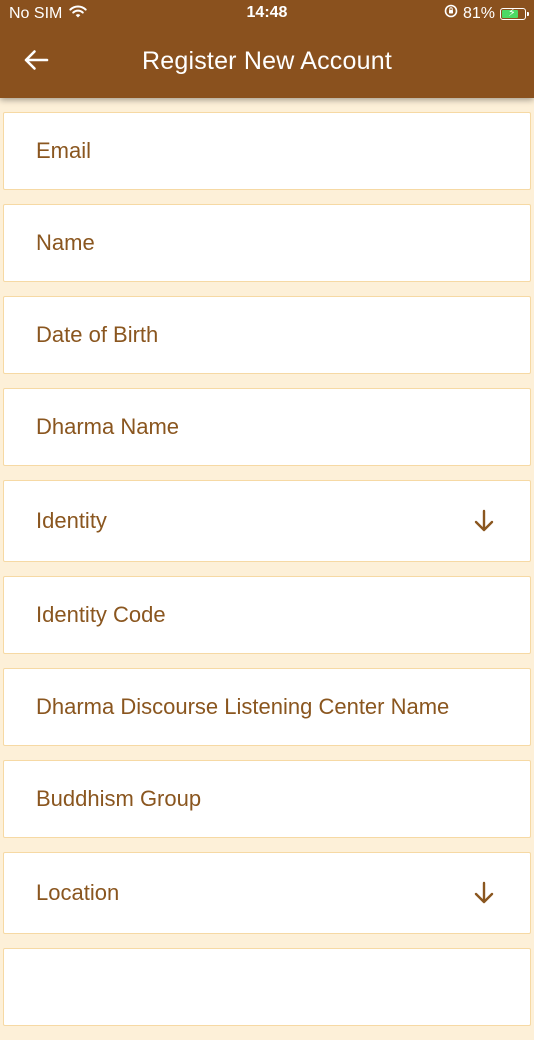  Describe the element at coordinates (267, 427) in the screenshot. I see `dharma-name-field: Dharma Name` at that location.